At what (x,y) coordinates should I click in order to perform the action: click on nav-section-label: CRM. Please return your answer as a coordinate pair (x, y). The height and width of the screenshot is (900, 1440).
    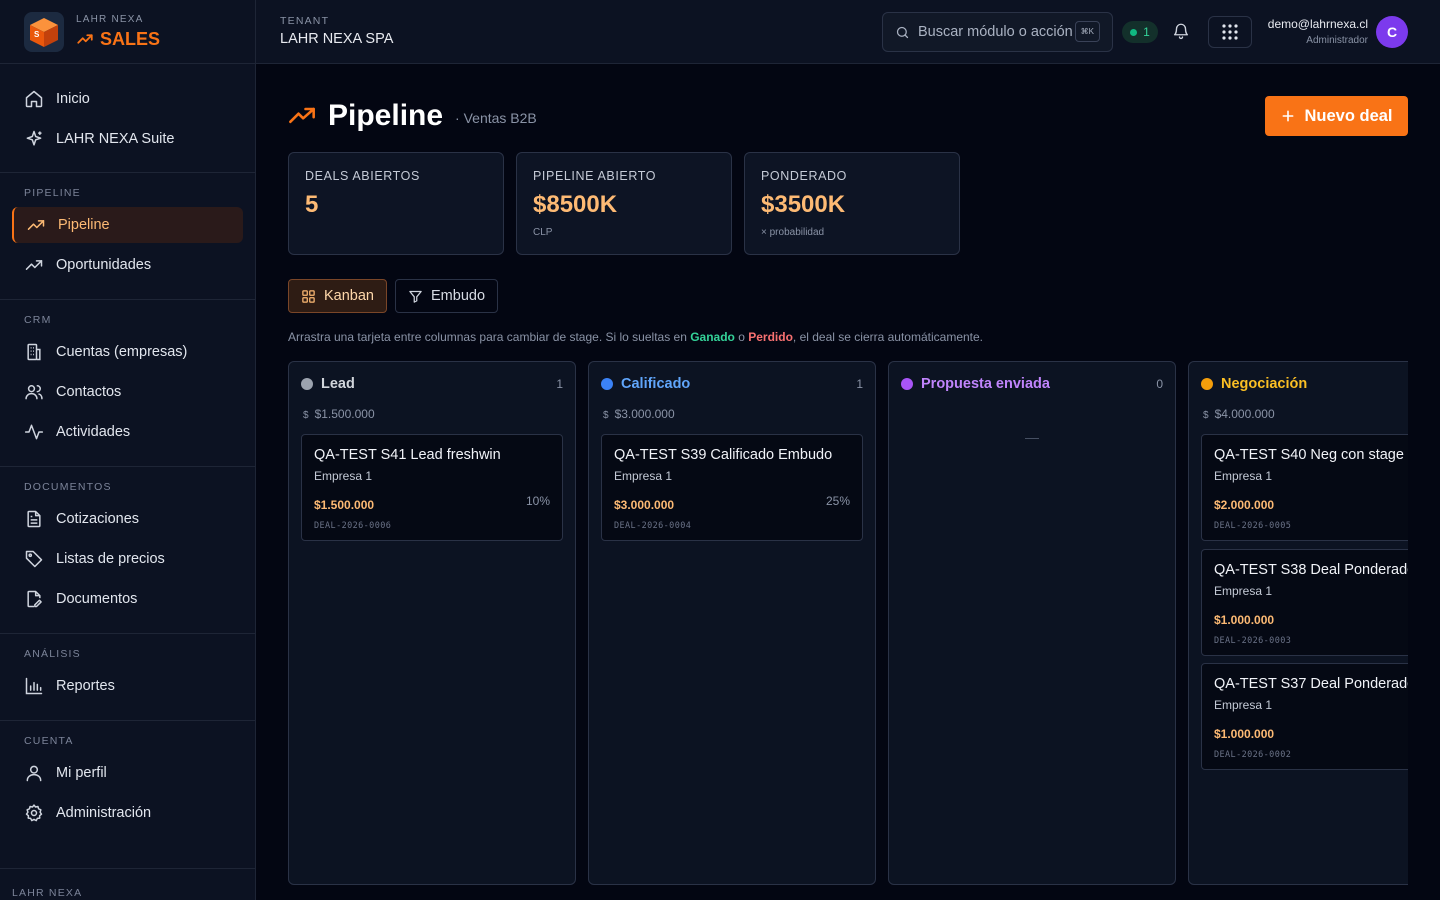
    Looking at the image, I should click on (38, 320).